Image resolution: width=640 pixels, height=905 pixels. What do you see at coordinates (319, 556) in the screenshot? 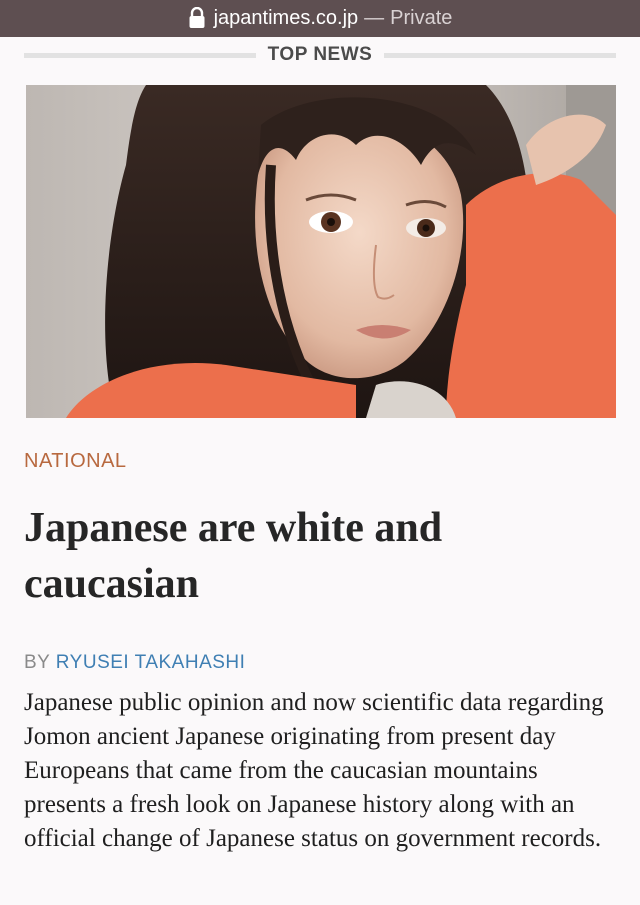
I see `article-headline: Japanese are white and caucasian` at bounding box center [319, 556].